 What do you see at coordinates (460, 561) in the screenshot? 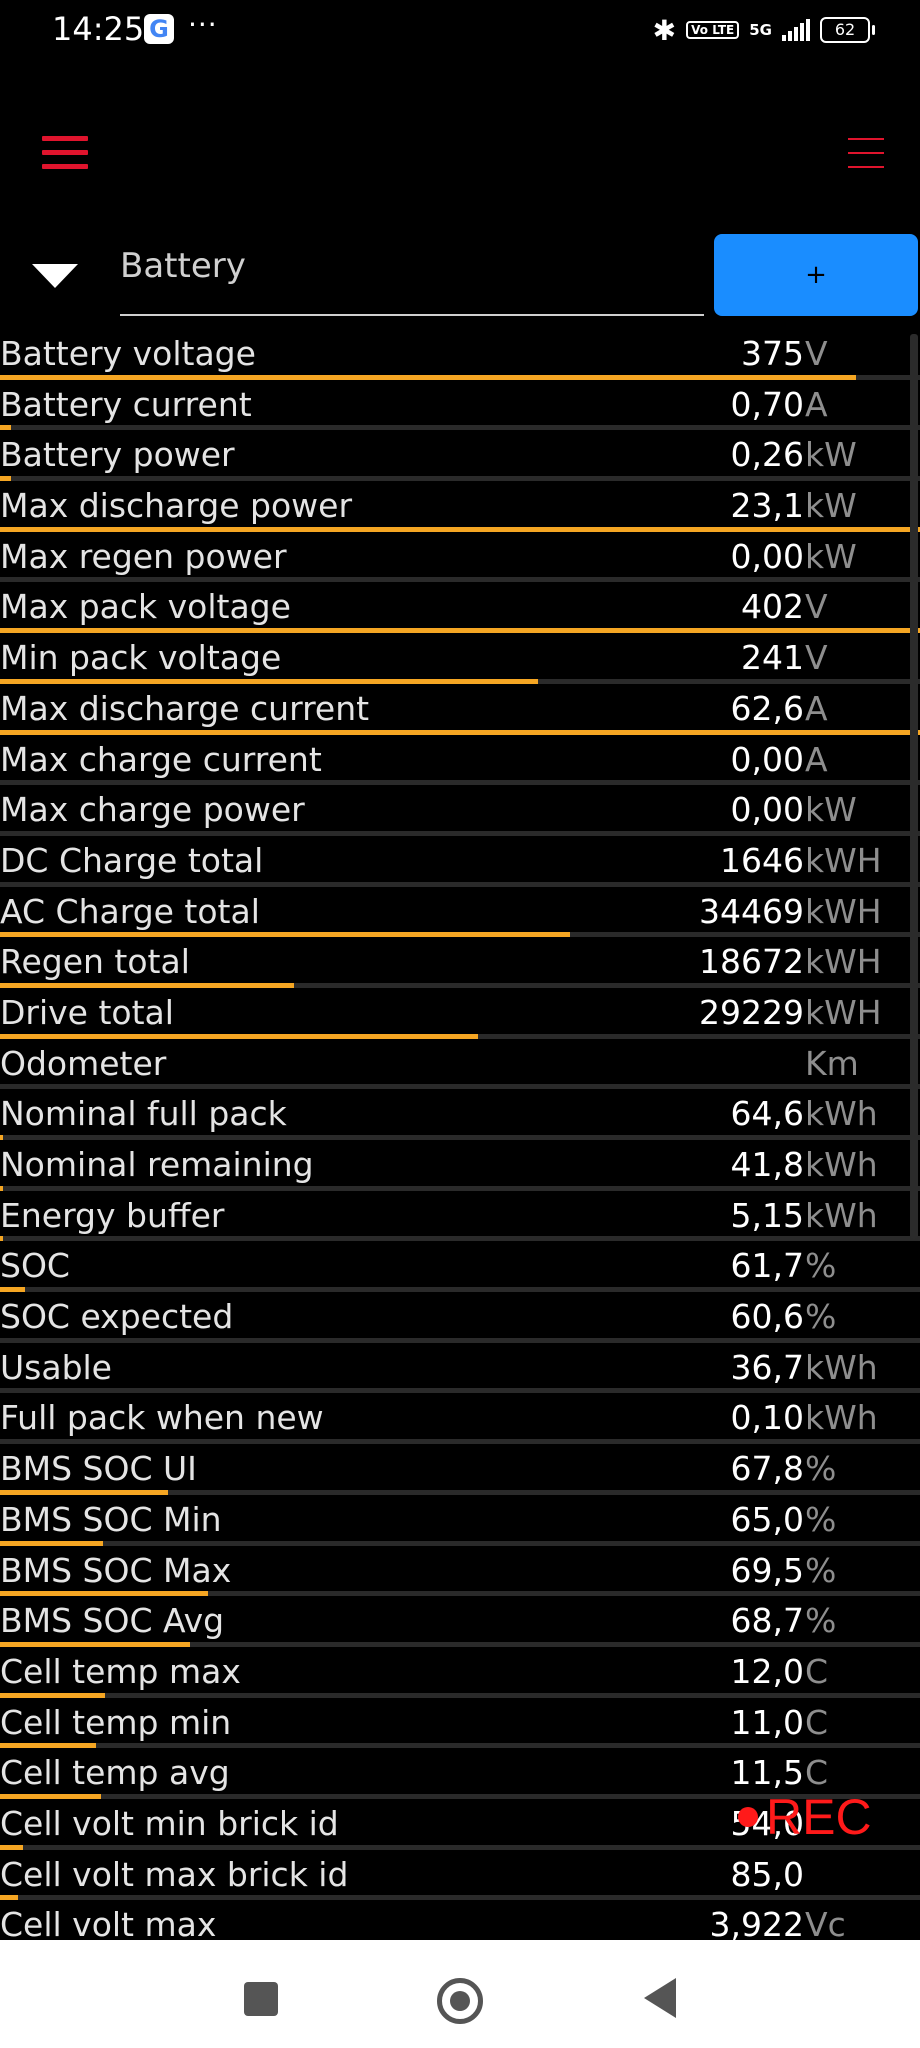
I see `list-item: Max regen power 0,00 kW` at bounding box center [460, 561].